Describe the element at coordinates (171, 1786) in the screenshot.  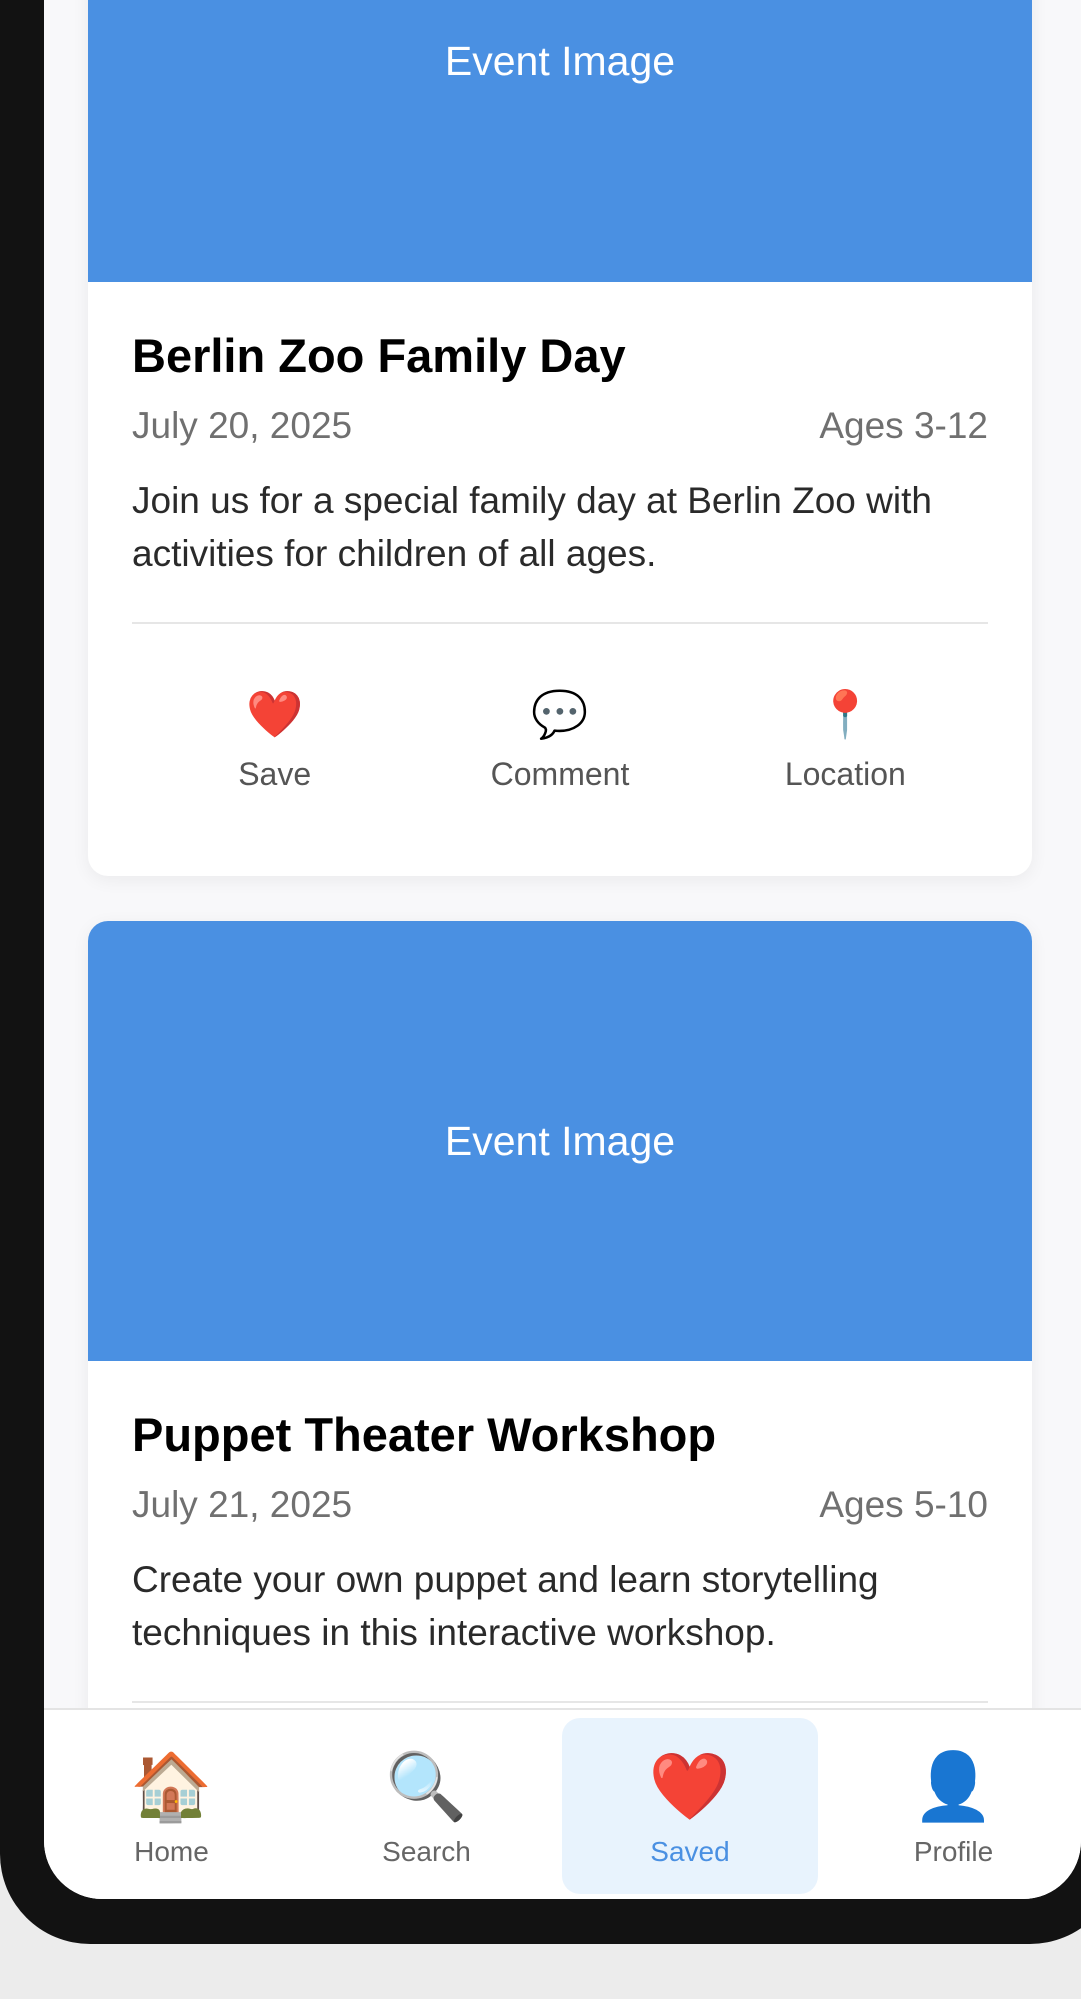
I see `house-icon: 🏠` at that location.